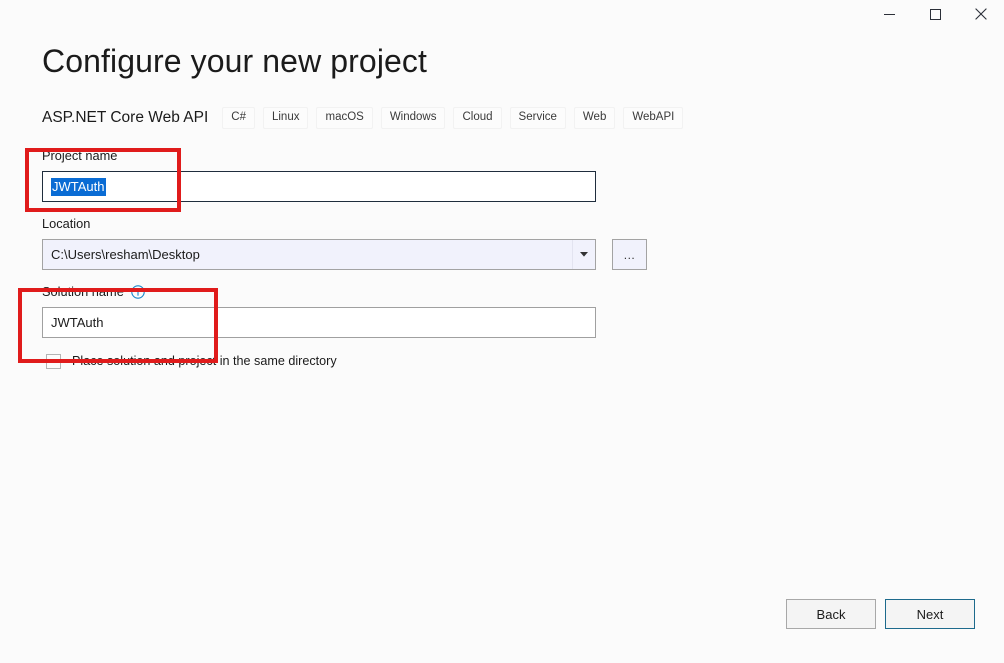 The width and height of the screenshot is (1004, 663). What do you see at coordinates (285, 118) in the screenshot?
I see `template-tag: Linux` at bounding box center [285, 118].